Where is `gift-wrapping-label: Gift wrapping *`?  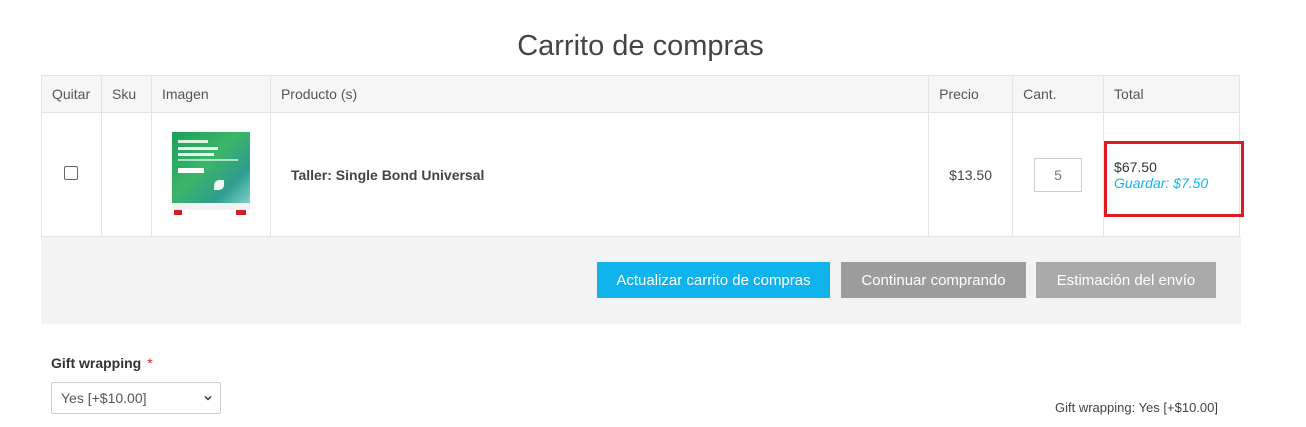 gift-wrapping-label: Gift wrapping * is located at coordinates (102, 363).